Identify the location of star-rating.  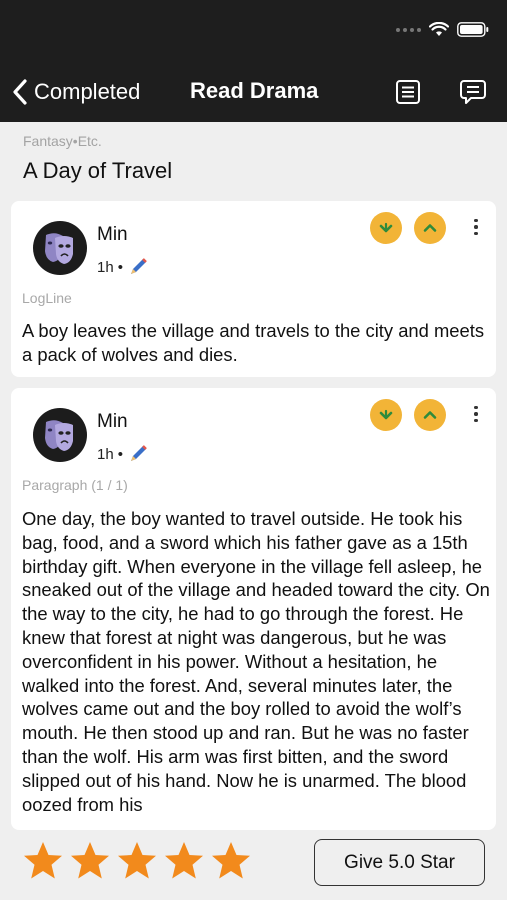
(137, 861).